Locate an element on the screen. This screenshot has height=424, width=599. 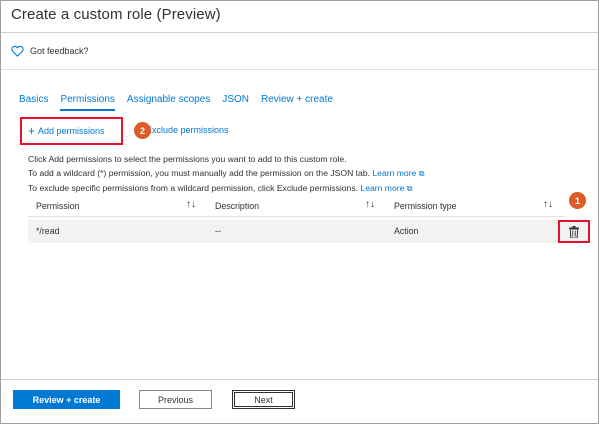
learn-more-link-exclude: Learn more ⧉ is located at coordinates (386, 188).